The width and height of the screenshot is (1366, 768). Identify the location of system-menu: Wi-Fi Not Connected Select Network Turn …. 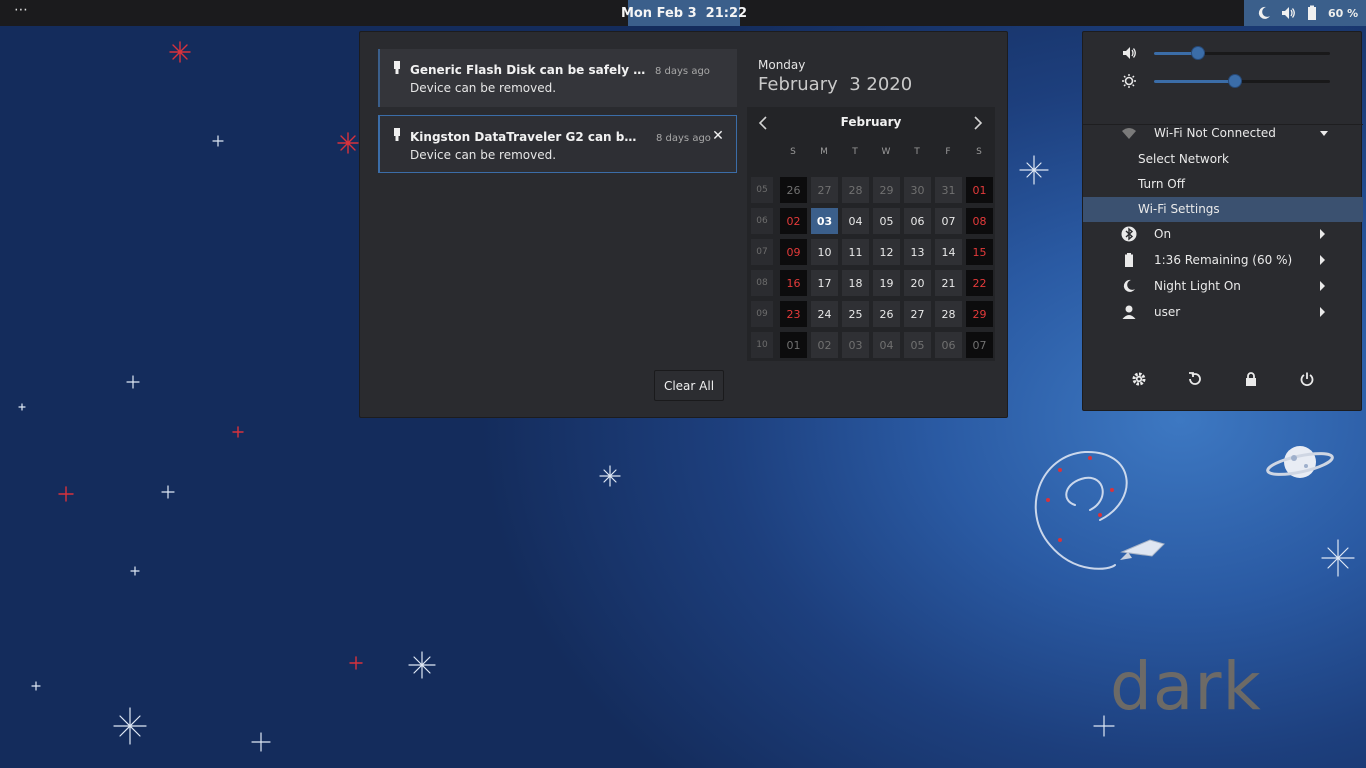
(1222, 221).